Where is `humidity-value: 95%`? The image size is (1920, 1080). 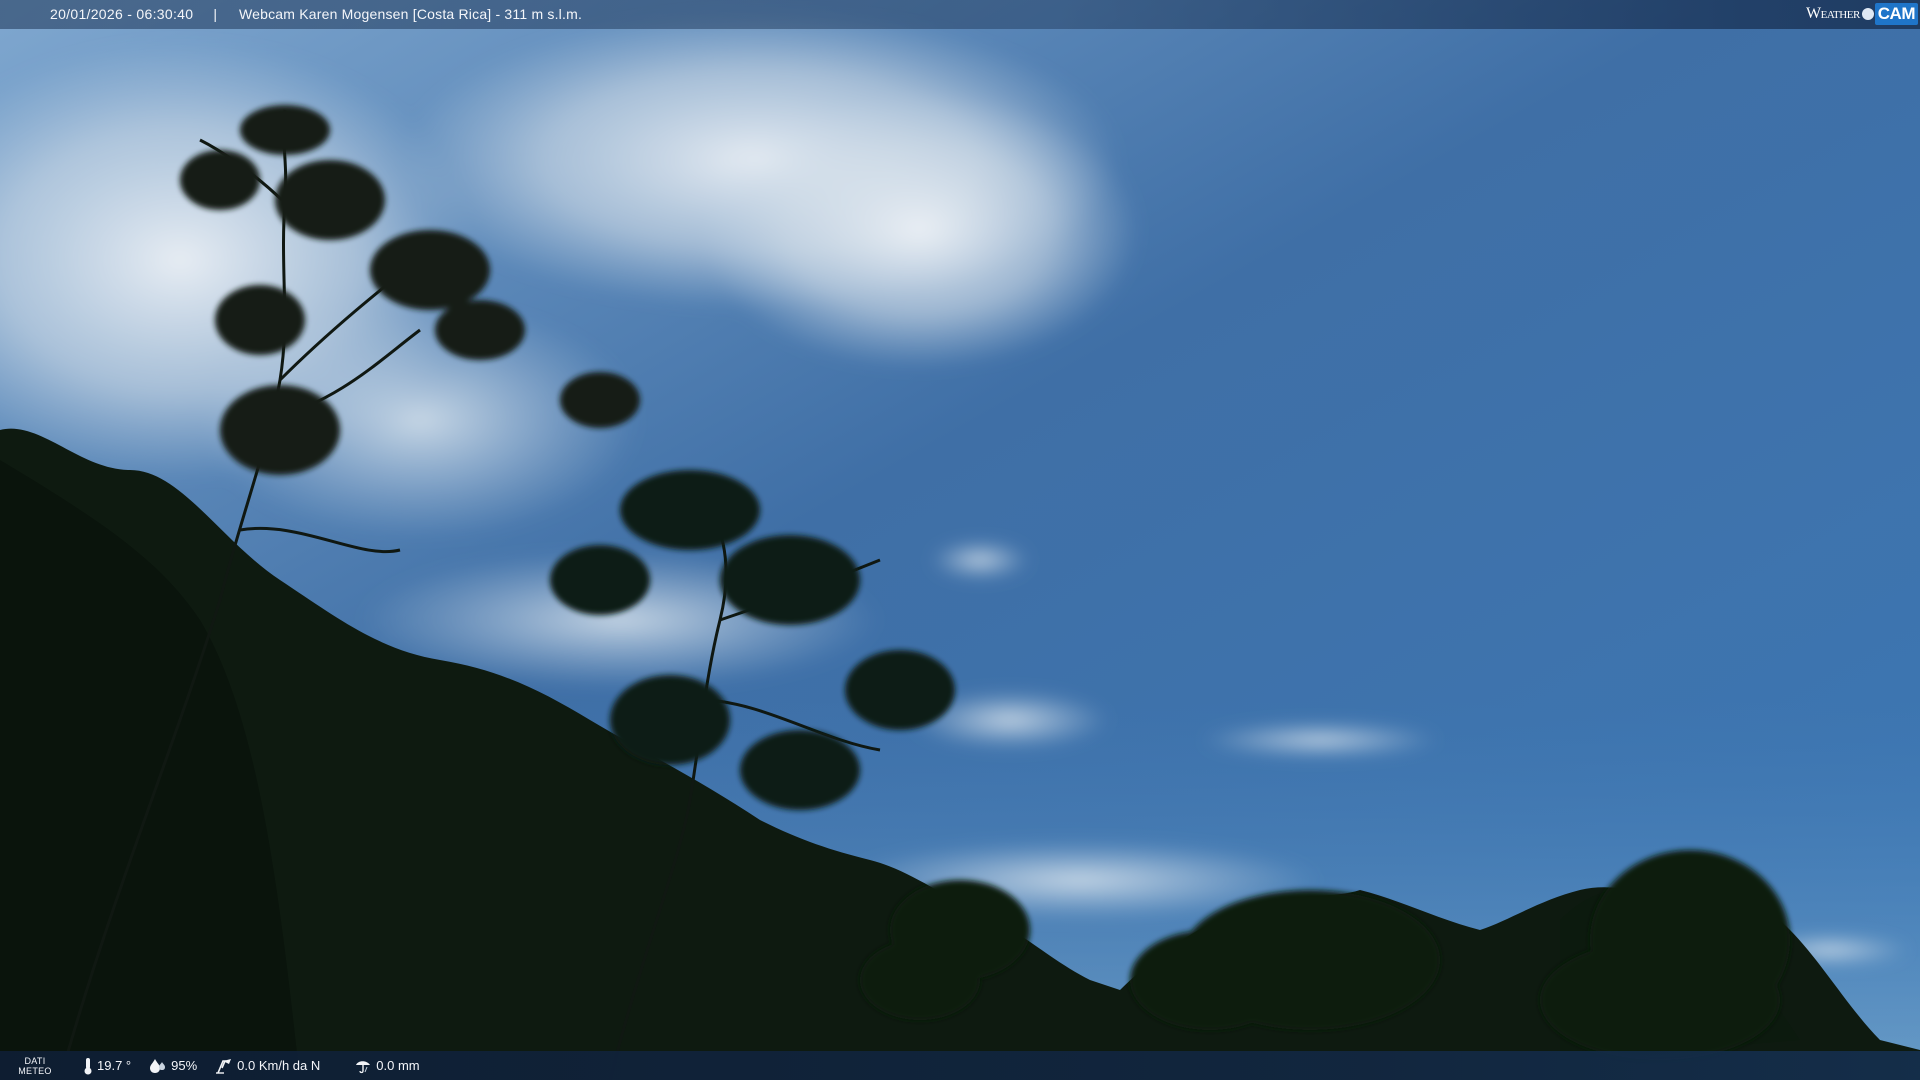
humidity-value: 95% is located at coordinates (184, 1065).